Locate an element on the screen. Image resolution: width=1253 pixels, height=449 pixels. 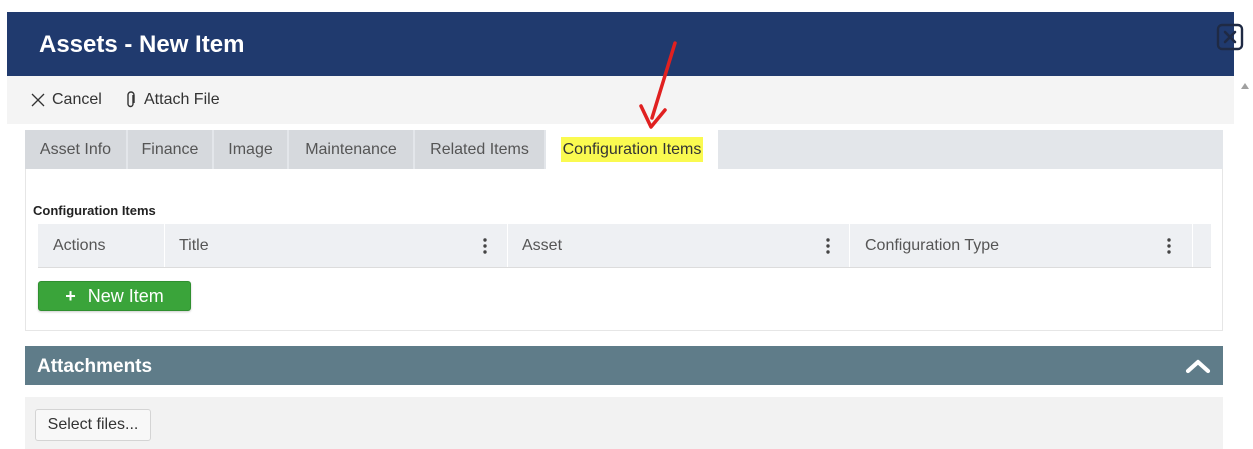
close-x-icon is located at coordinates (38, 100).